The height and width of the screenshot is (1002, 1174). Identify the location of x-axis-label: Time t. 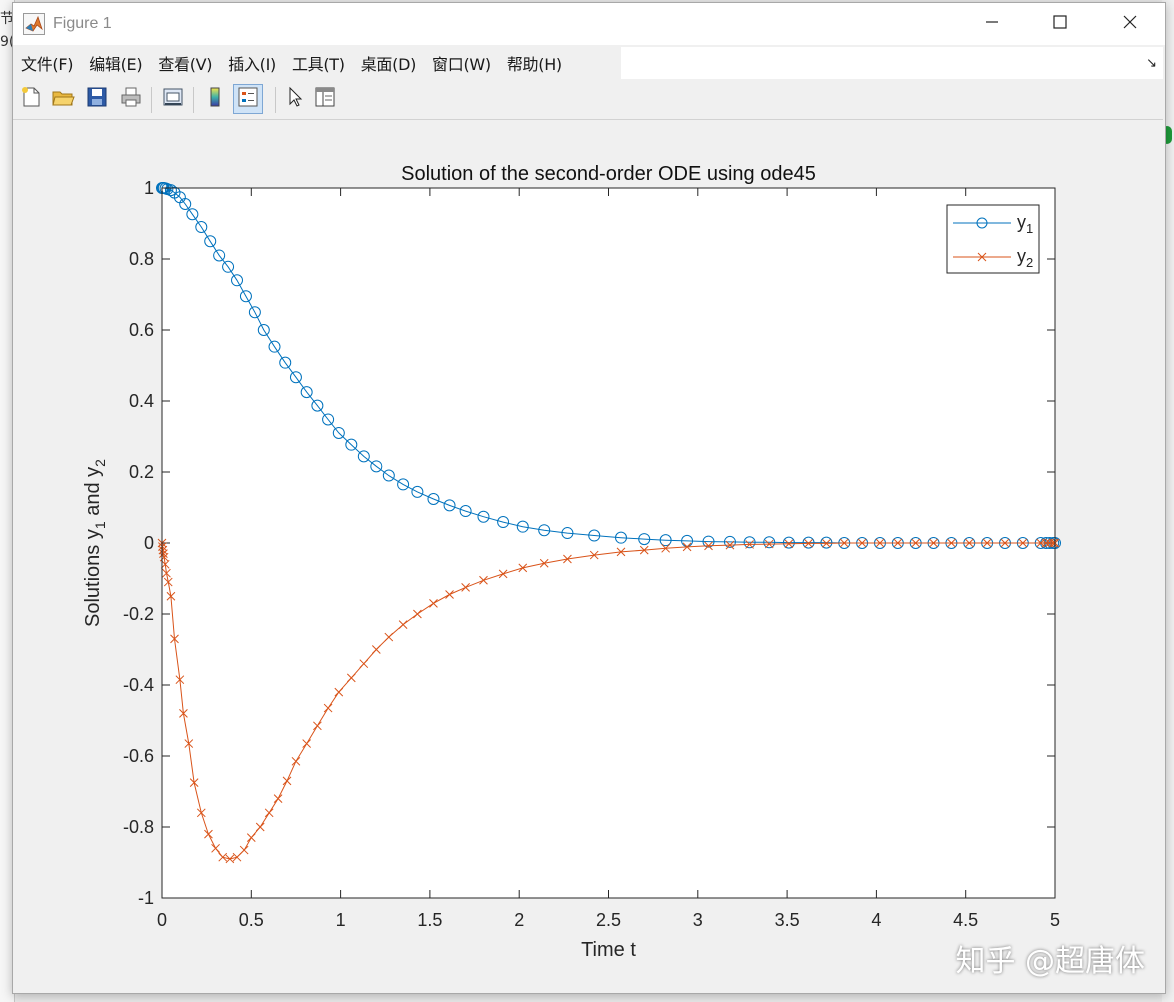
(608, 950).